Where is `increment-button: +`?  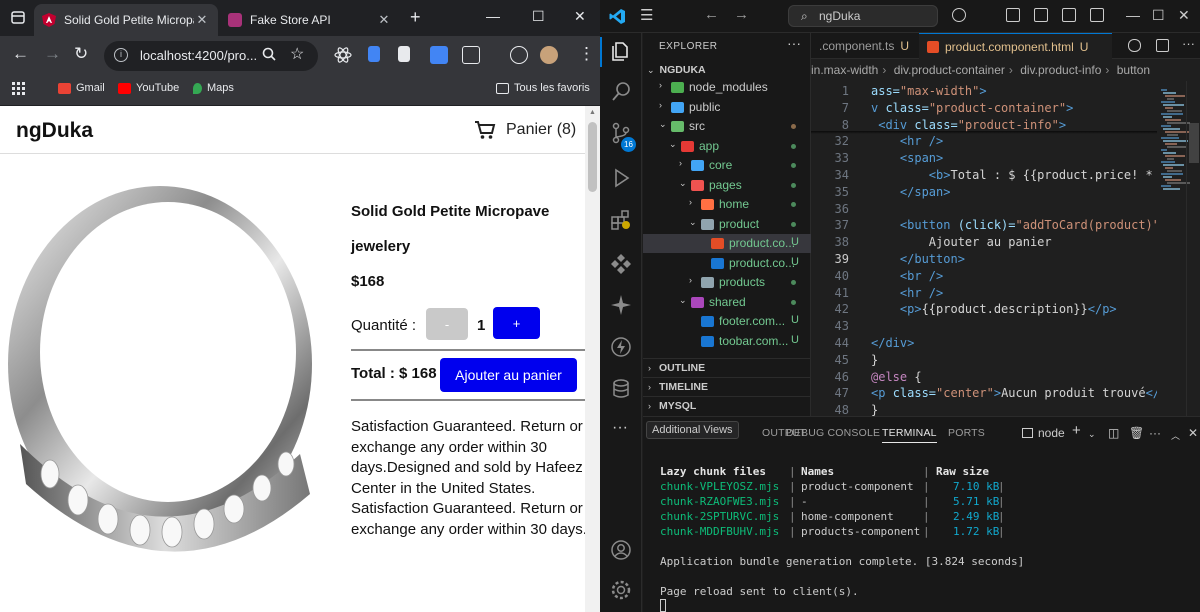 increment-button: + is located at coordinates (516, 323).